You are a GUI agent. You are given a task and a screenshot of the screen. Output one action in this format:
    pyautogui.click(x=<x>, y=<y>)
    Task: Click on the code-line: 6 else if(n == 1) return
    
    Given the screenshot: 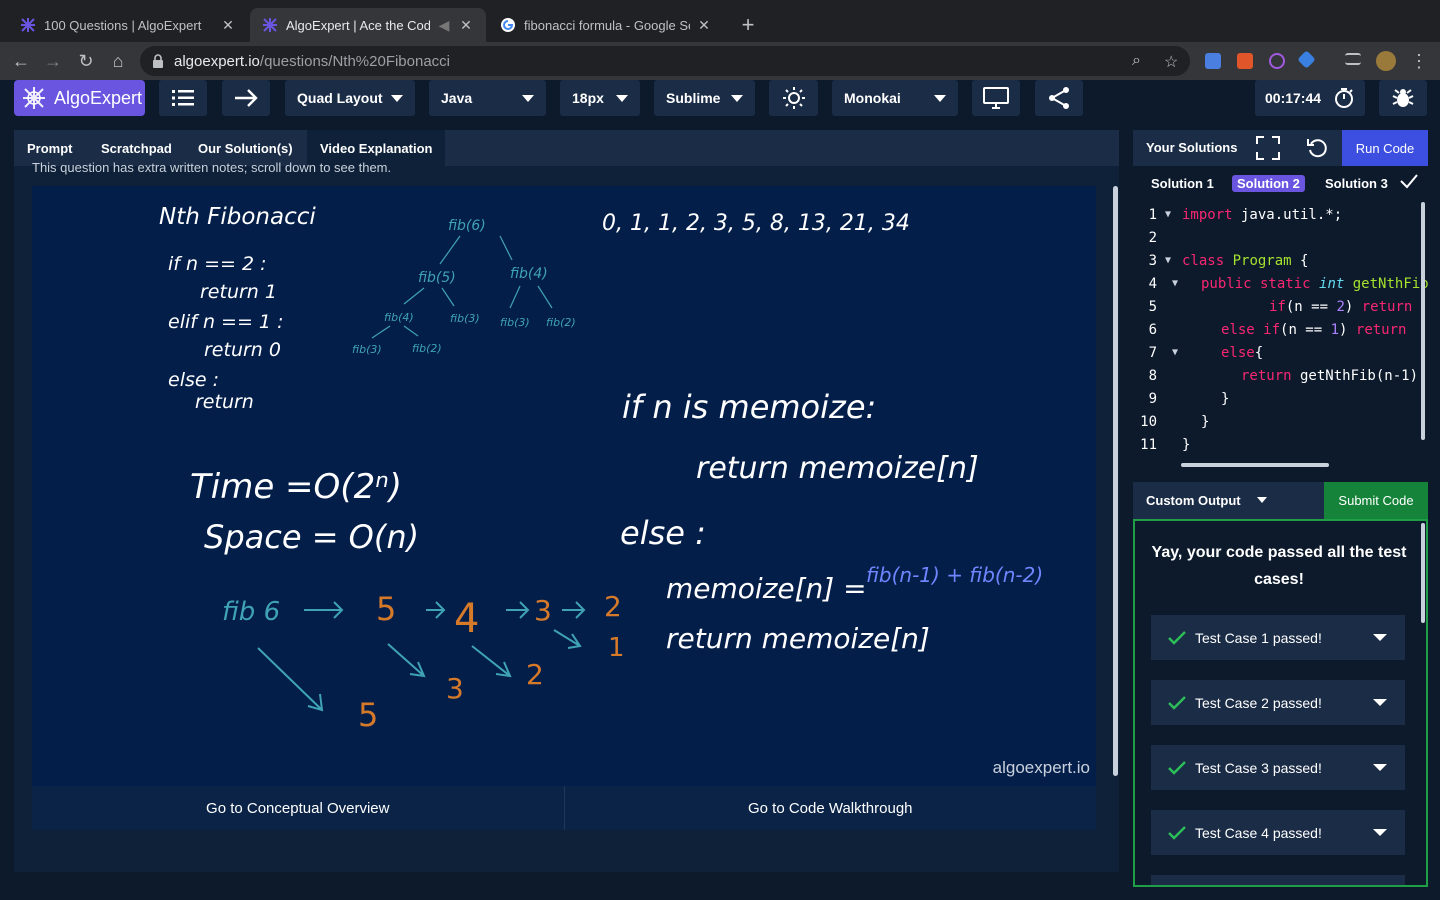 What is the action you would take?
    pyautogui.click(x=1277, y=330)
    